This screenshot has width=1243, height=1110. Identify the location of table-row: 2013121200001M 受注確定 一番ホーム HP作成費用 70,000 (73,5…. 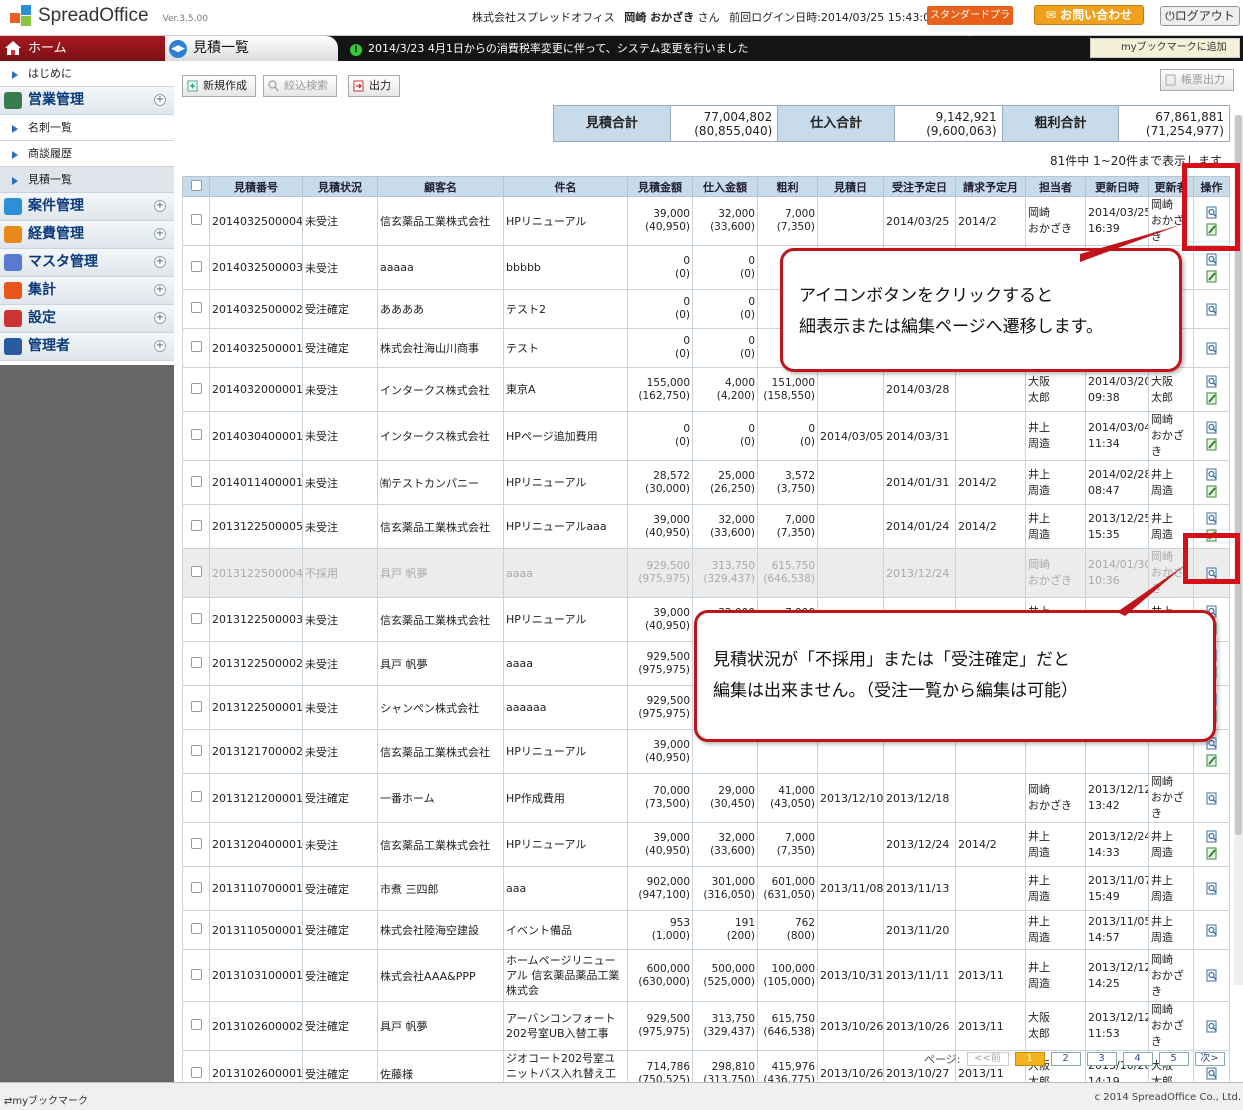
(706, 798).